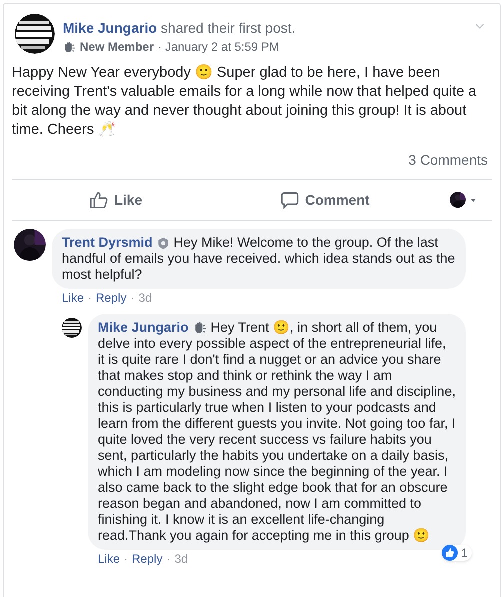 The width and height of the screenshot is (501, 597). What do you see at coordinates (110, 28) in the screenshot?
I see `author-link: Mike Jungario` at bounding box center [110, 28].